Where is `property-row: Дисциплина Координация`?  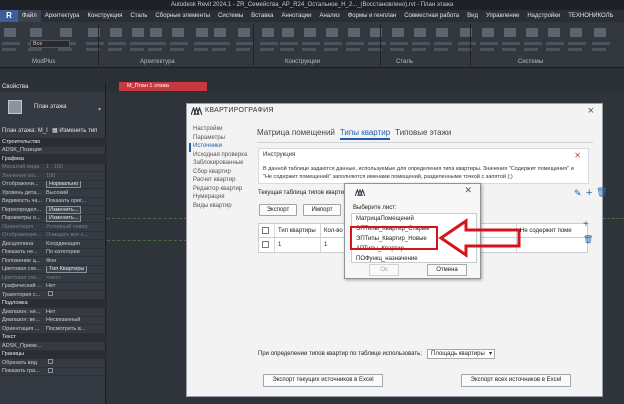 property-row: Дисциплина Координация is located at coordinates (53, 244).